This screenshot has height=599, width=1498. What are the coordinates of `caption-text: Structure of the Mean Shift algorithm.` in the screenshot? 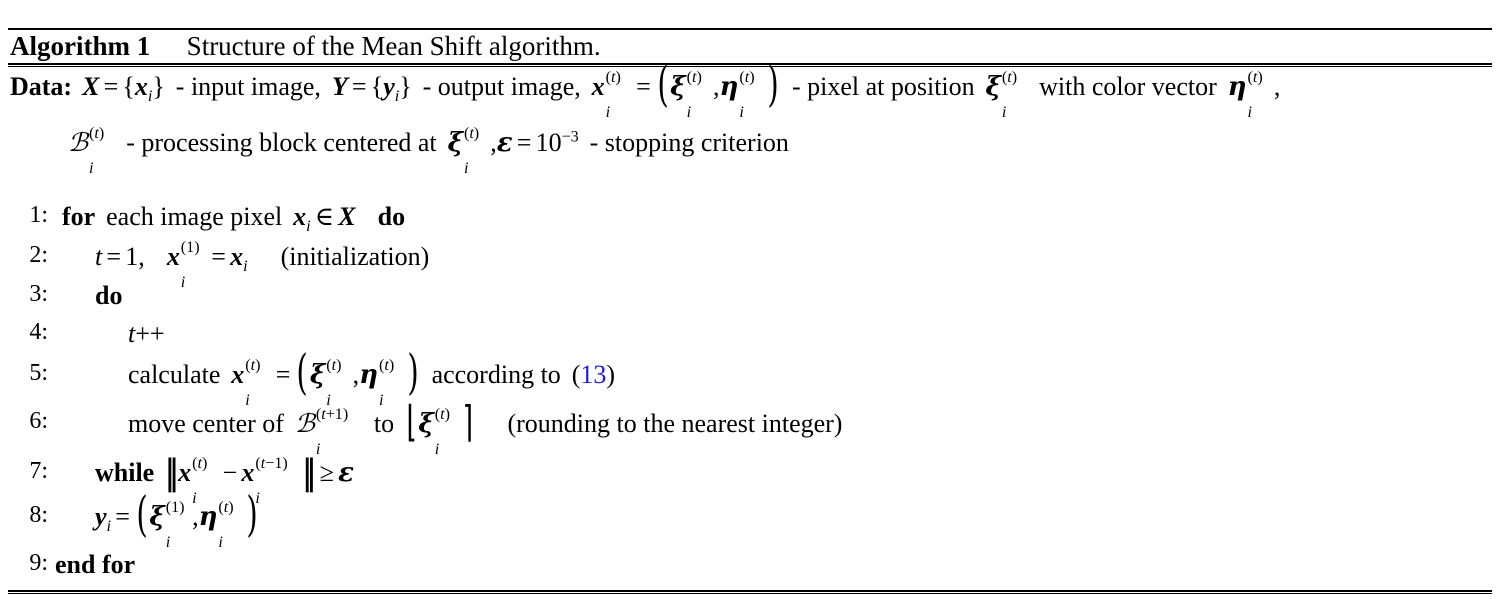 It's located at (393, 46).